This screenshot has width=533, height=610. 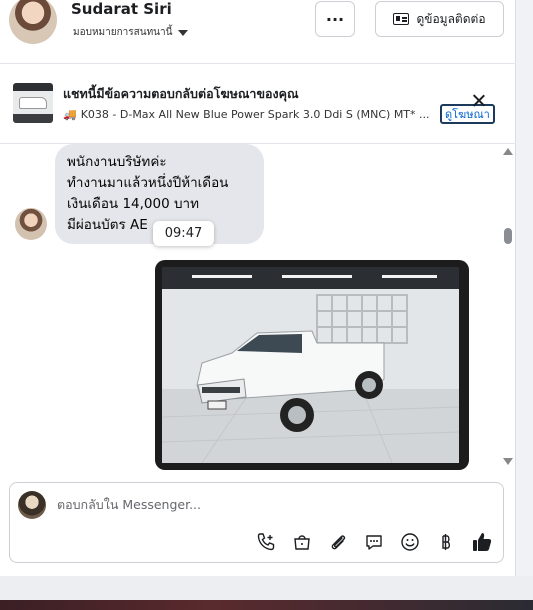 What do you see at coordinates (508, 151) in the screenshot?
I see `scroll-up-icon` at bounding box center [508, 151].